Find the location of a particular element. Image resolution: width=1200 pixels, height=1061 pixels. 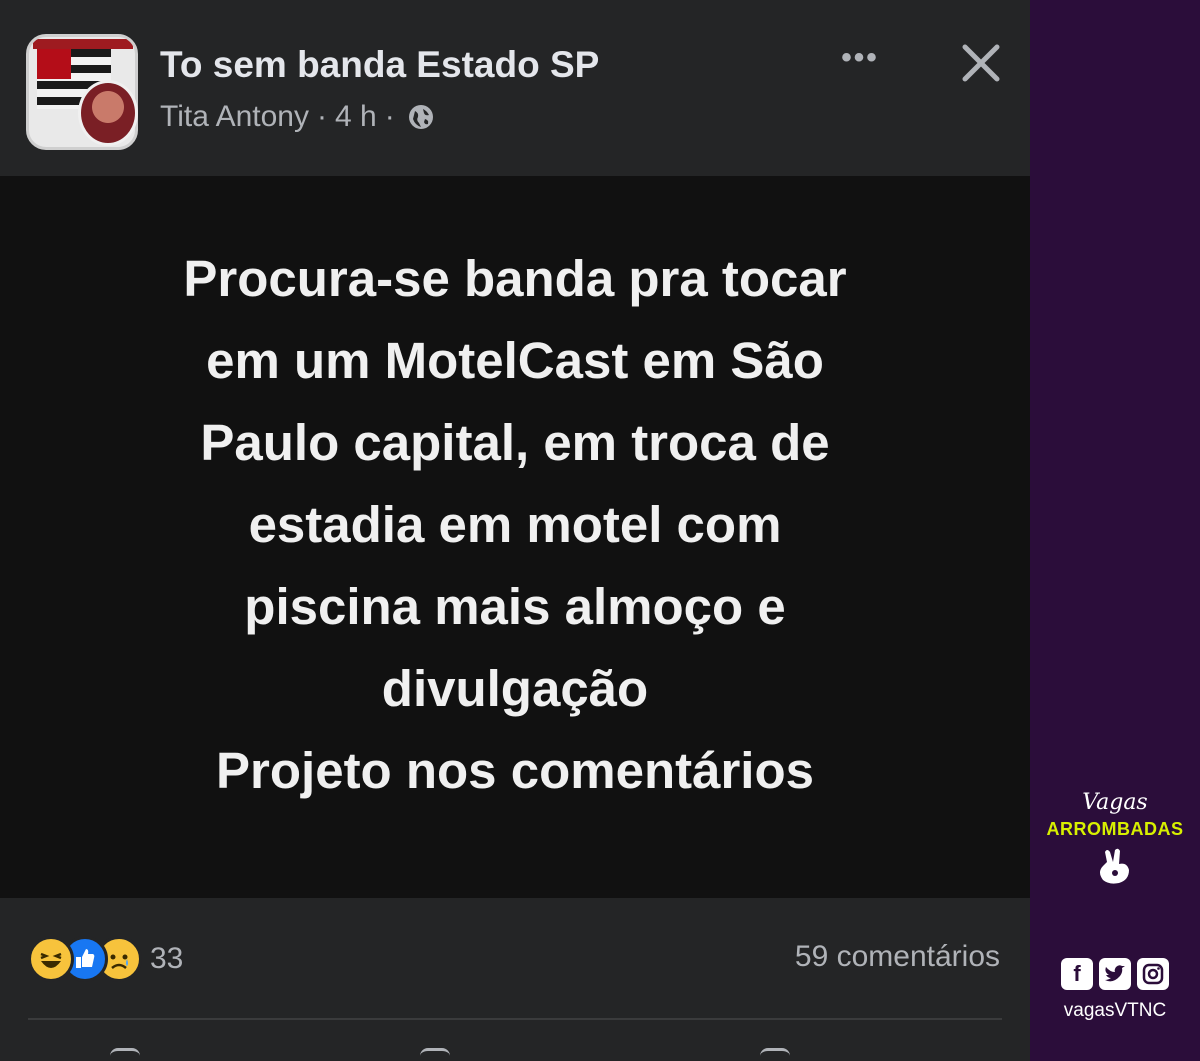

footer-divider is located at coordinates (515, 1019).